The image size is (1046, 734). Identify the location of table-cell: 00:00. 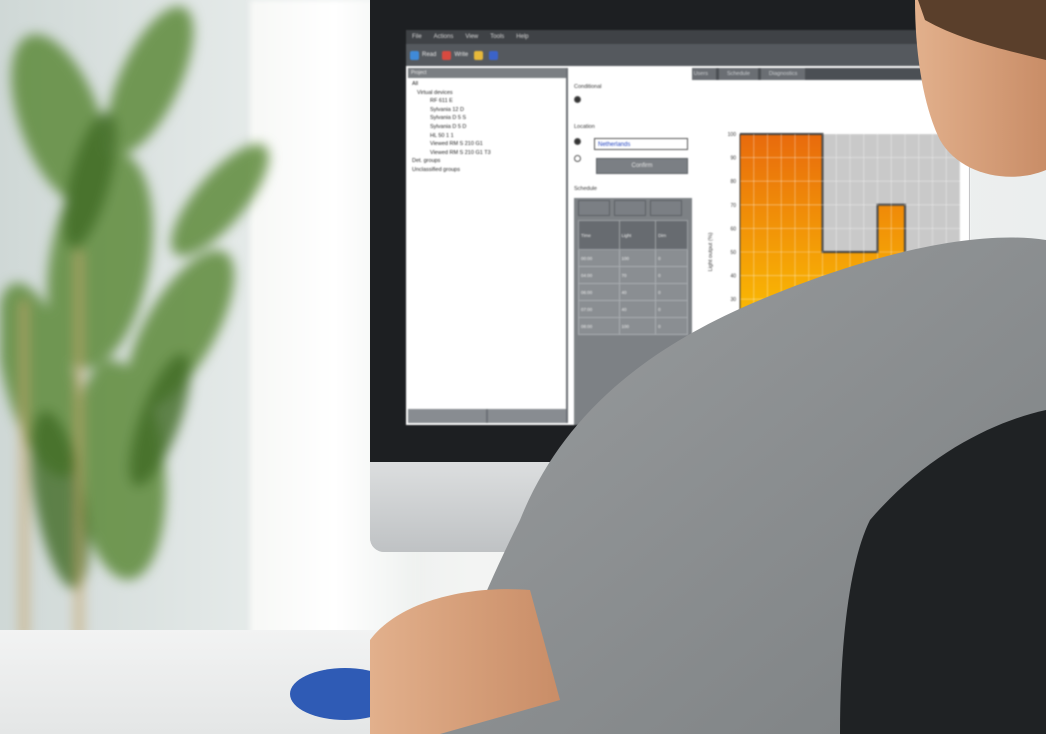
(599, 258).